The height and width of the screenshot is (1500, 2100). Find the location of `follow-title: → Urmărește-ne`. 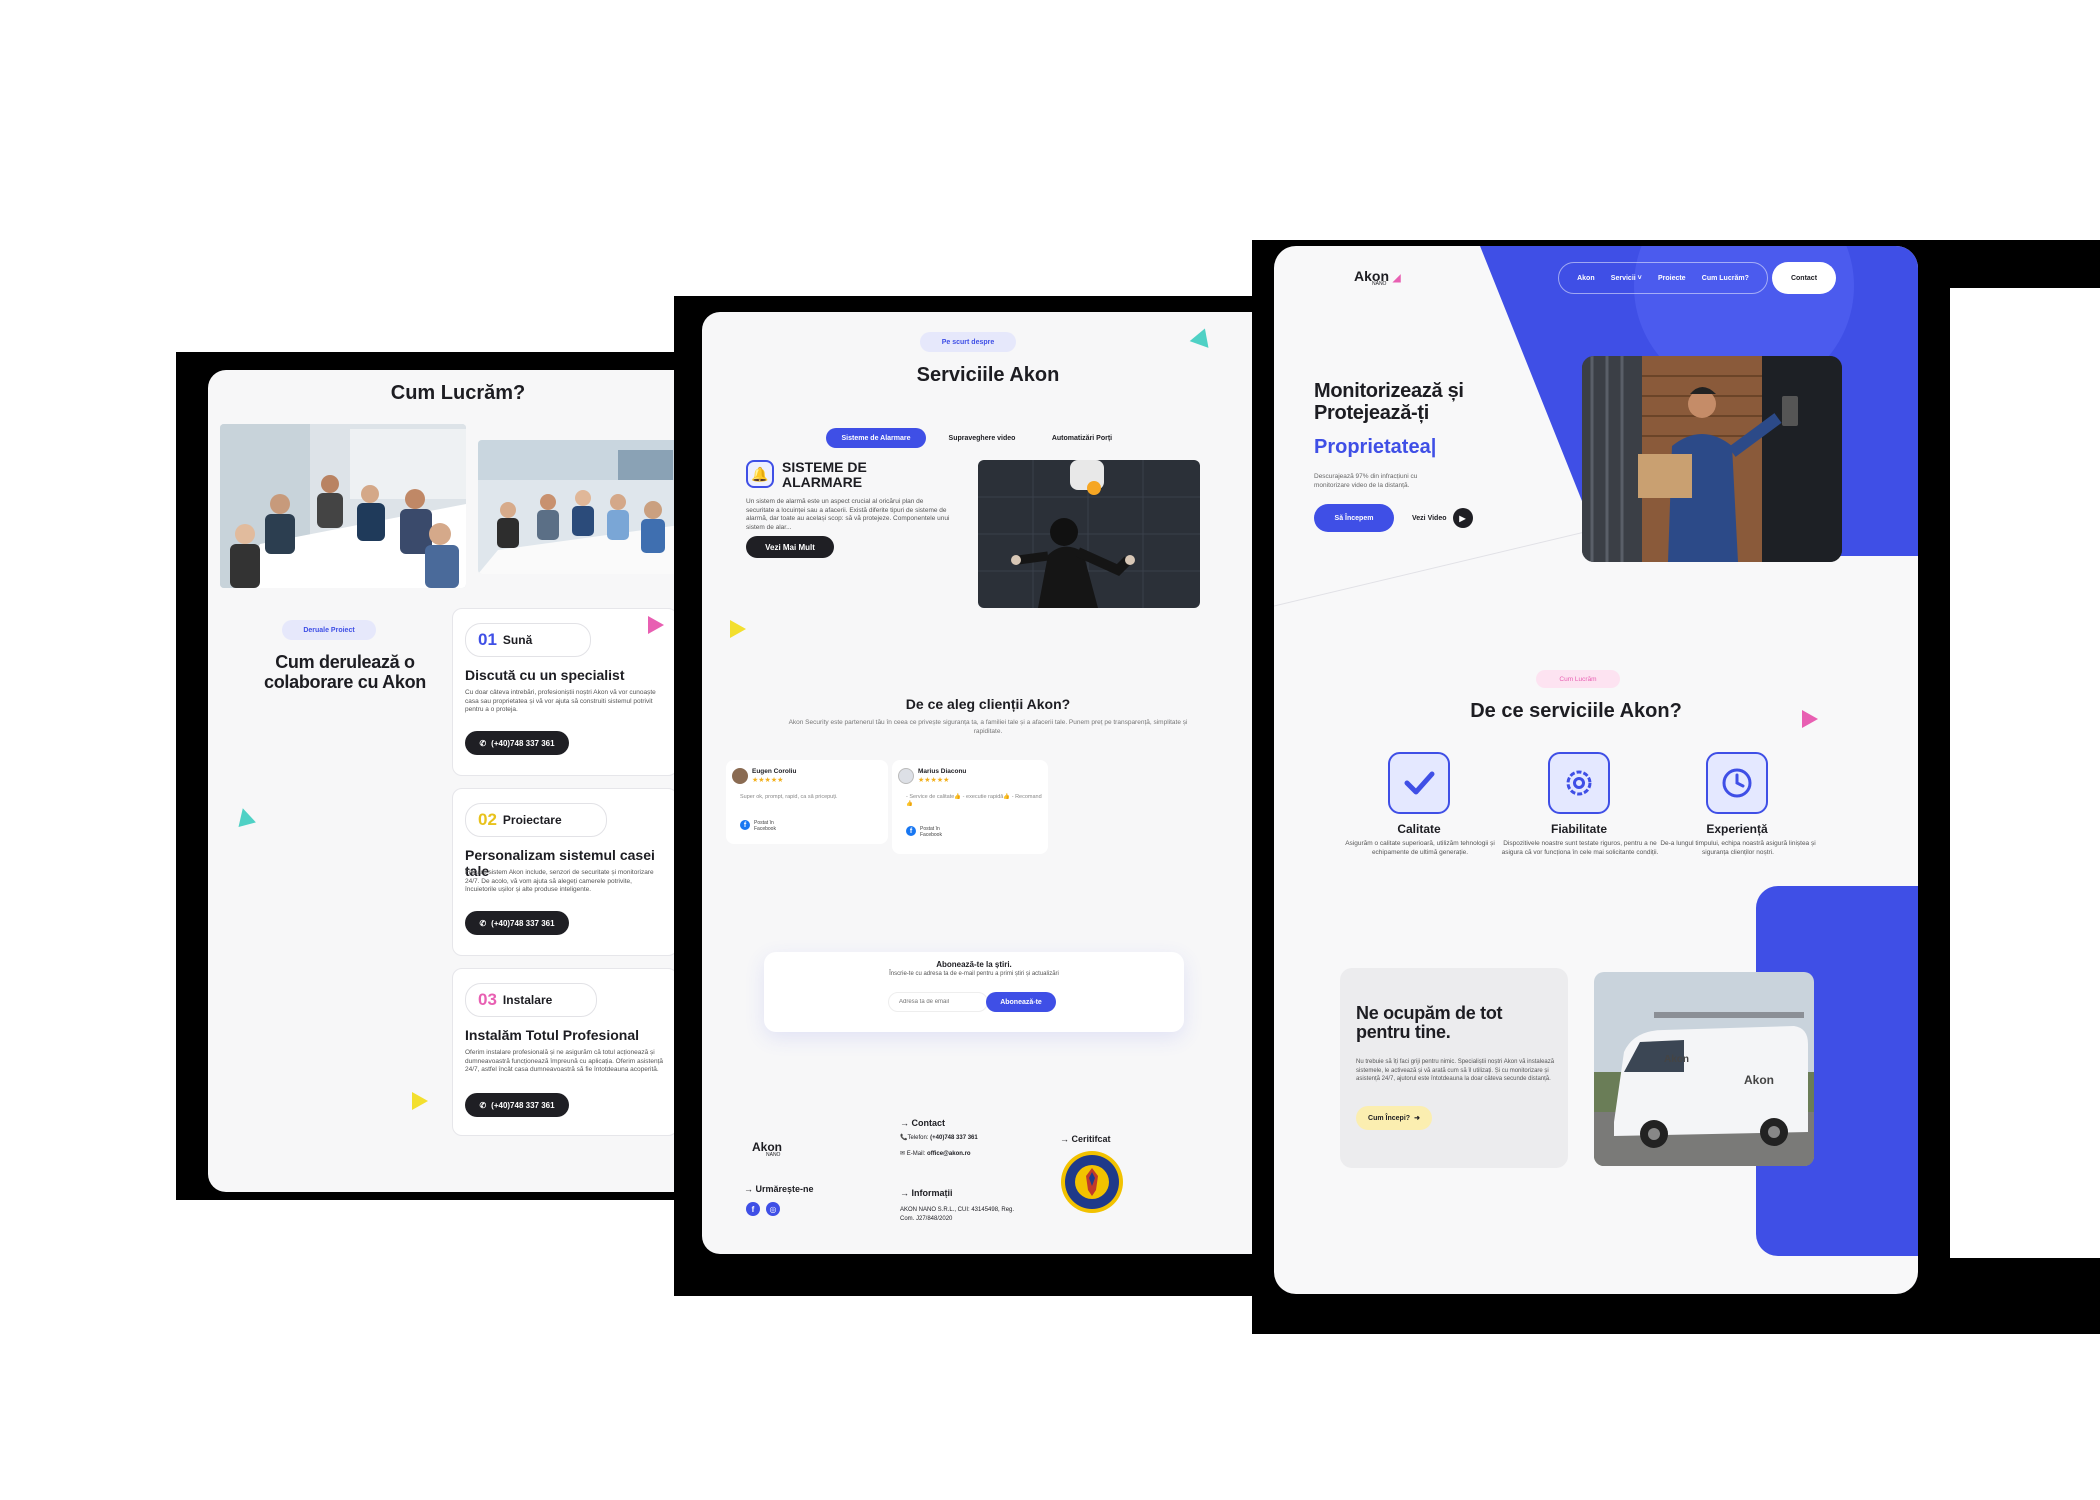

follow-title: → Urmărește-ne is located at coordinates (779, 1189).